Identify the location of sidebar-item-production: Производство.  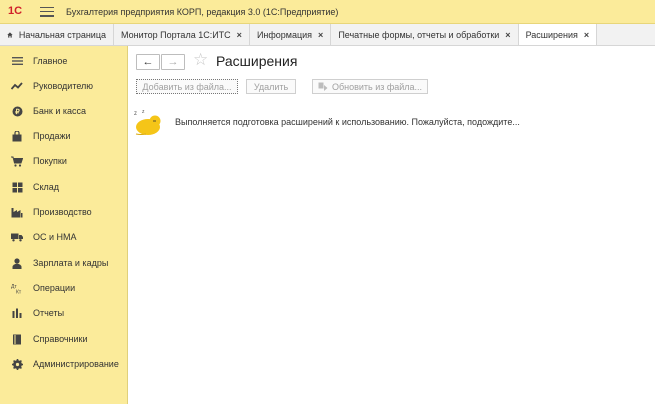
(63, 212).